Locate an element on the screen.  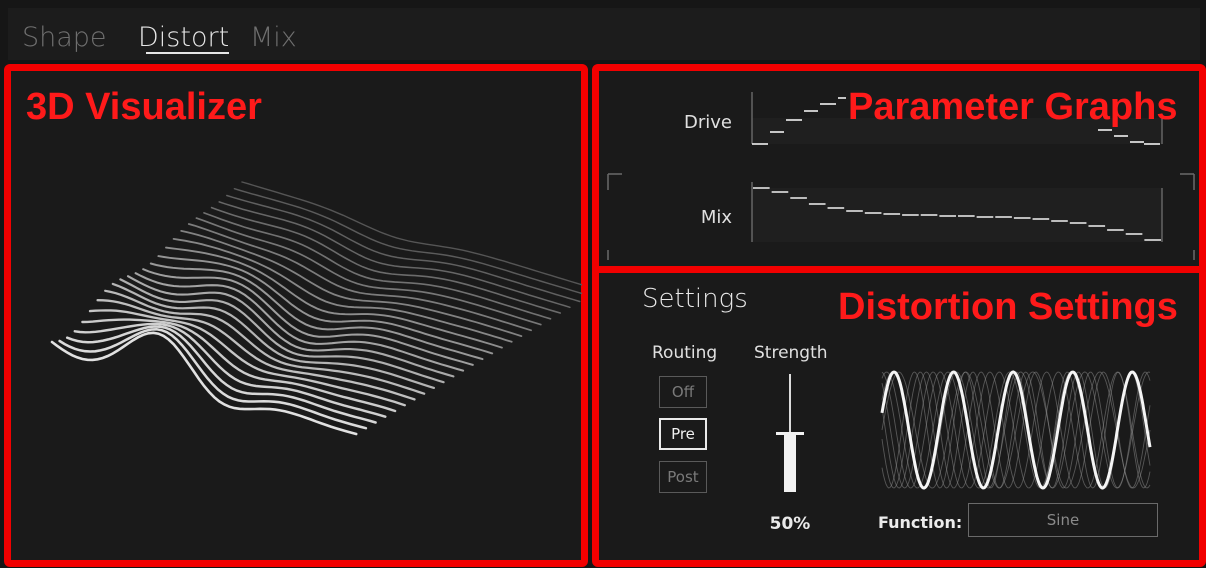
drive-label: Drive is located at coordinates (708, 122).